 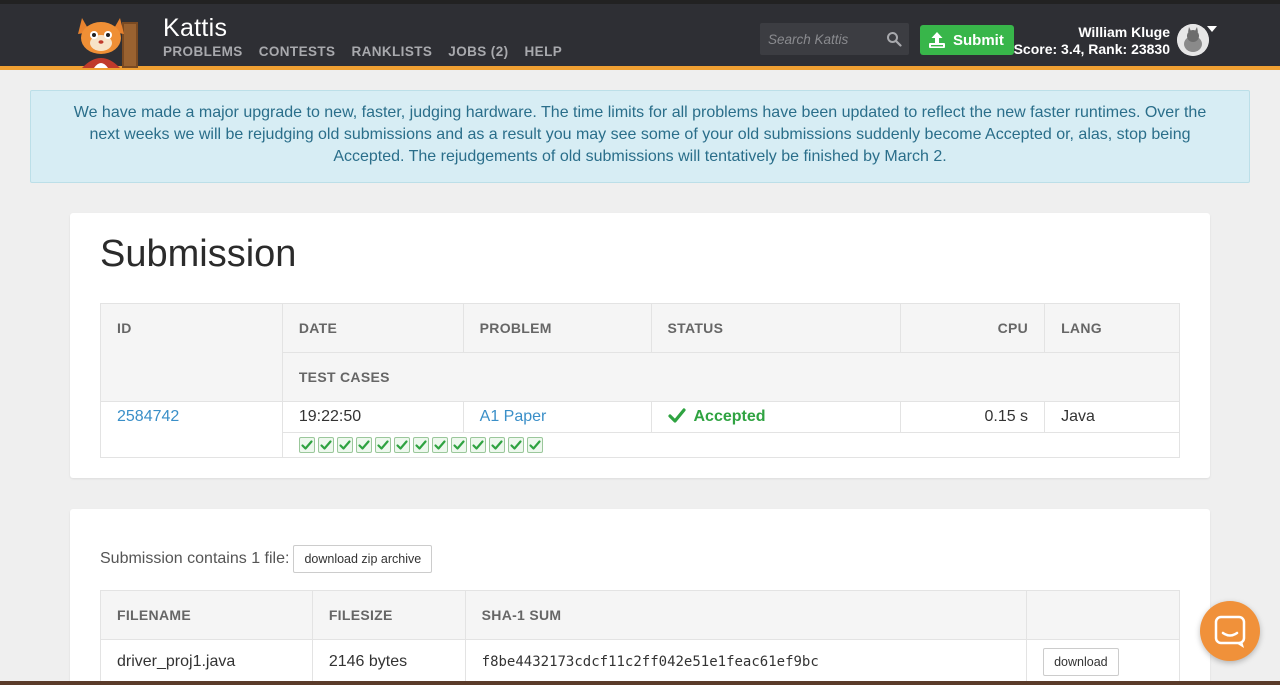 What do you see at coordinates (640, 683) in the screenshot?
I see `footer-strip` at bounding box center [640, 683].